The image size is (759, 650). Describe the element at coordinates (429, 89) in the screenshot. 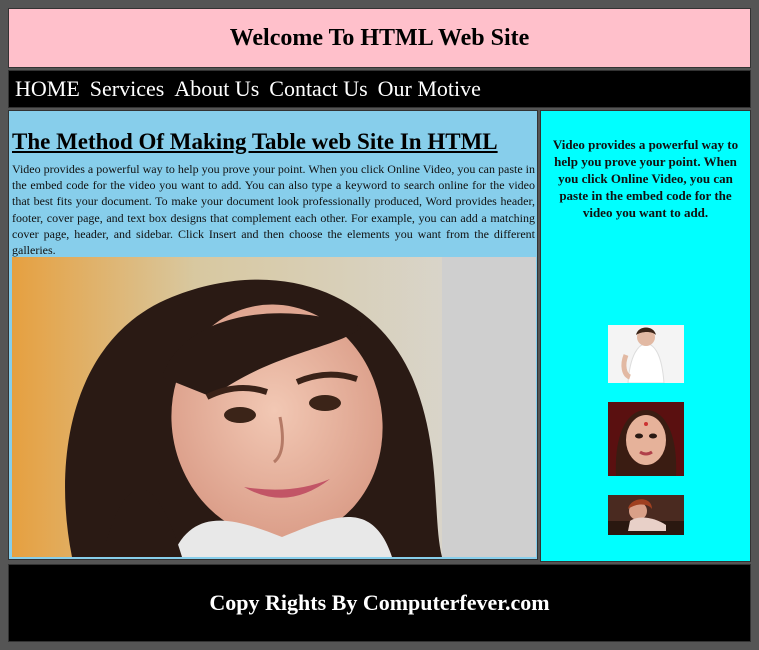

I see `nav-our-motive: Our Motive` at that location.